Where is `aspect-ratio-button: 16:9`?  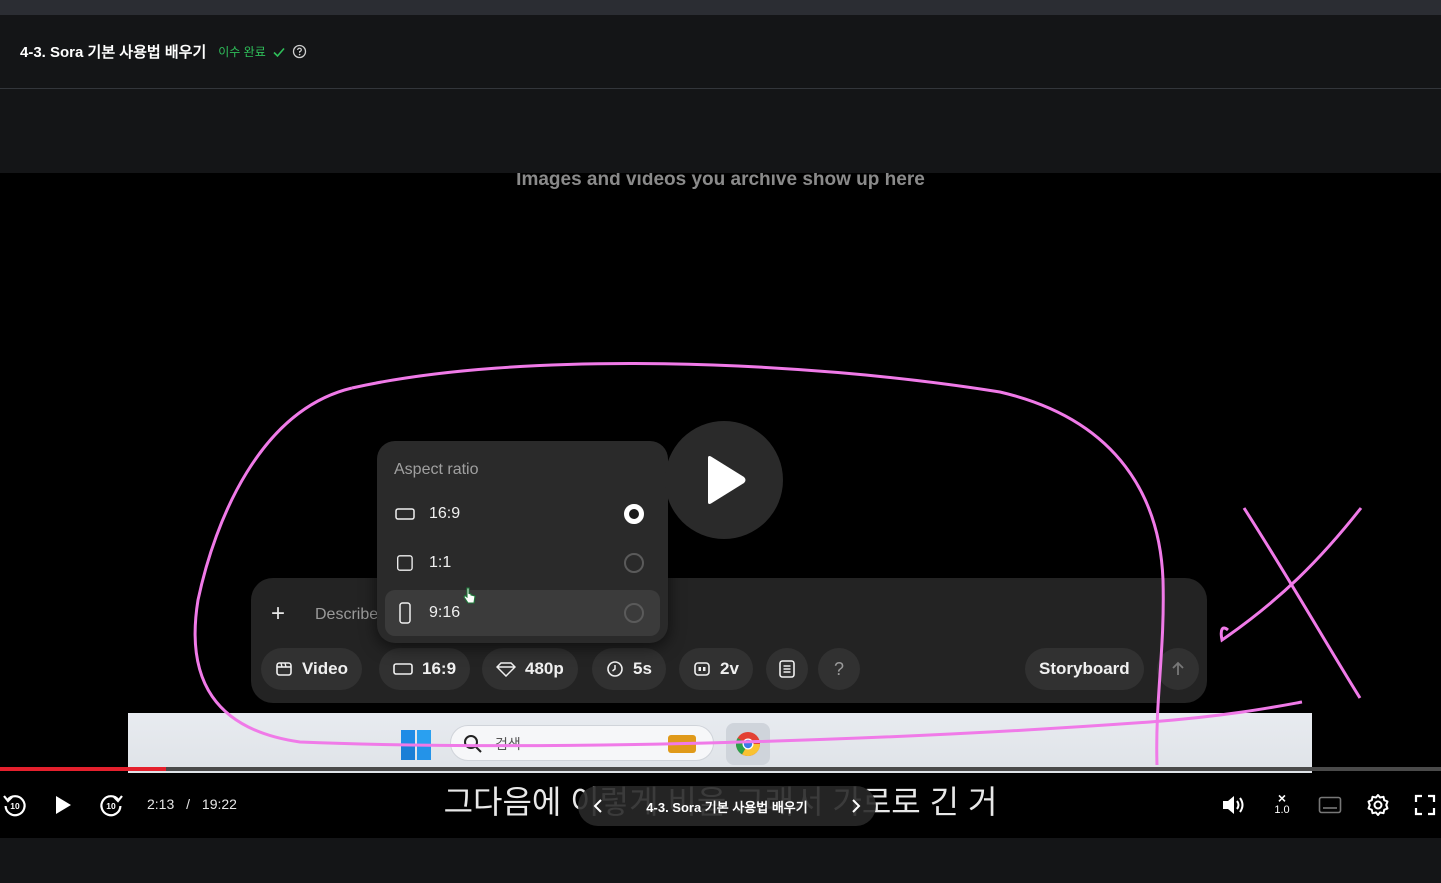 aspect-ratio-button: 16:9 is located at coordinates (425, 669).